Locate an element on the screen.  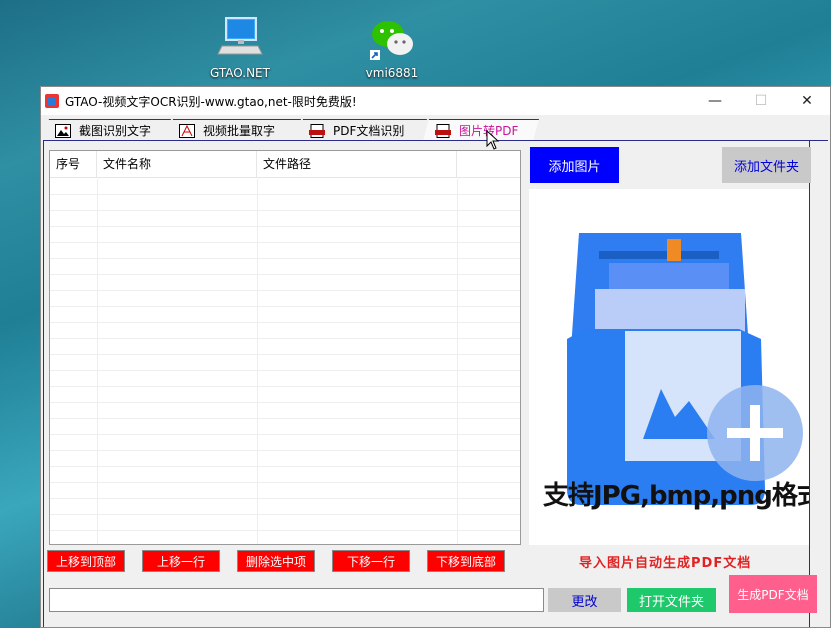
hint-text: 导入图片自动生成PDF文档 is located at coordinates (665, 563).